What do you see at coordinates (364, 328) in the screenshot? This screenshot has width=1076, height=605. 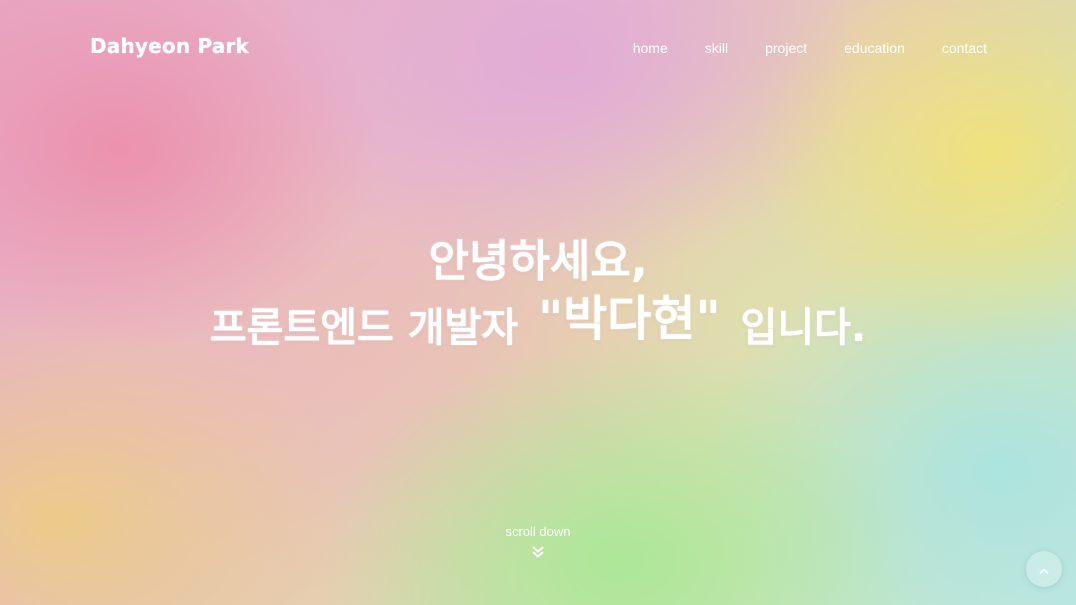 I see `hero-intro-prefix: 프론트엔드 개발자` at bounding box center [364, 328].